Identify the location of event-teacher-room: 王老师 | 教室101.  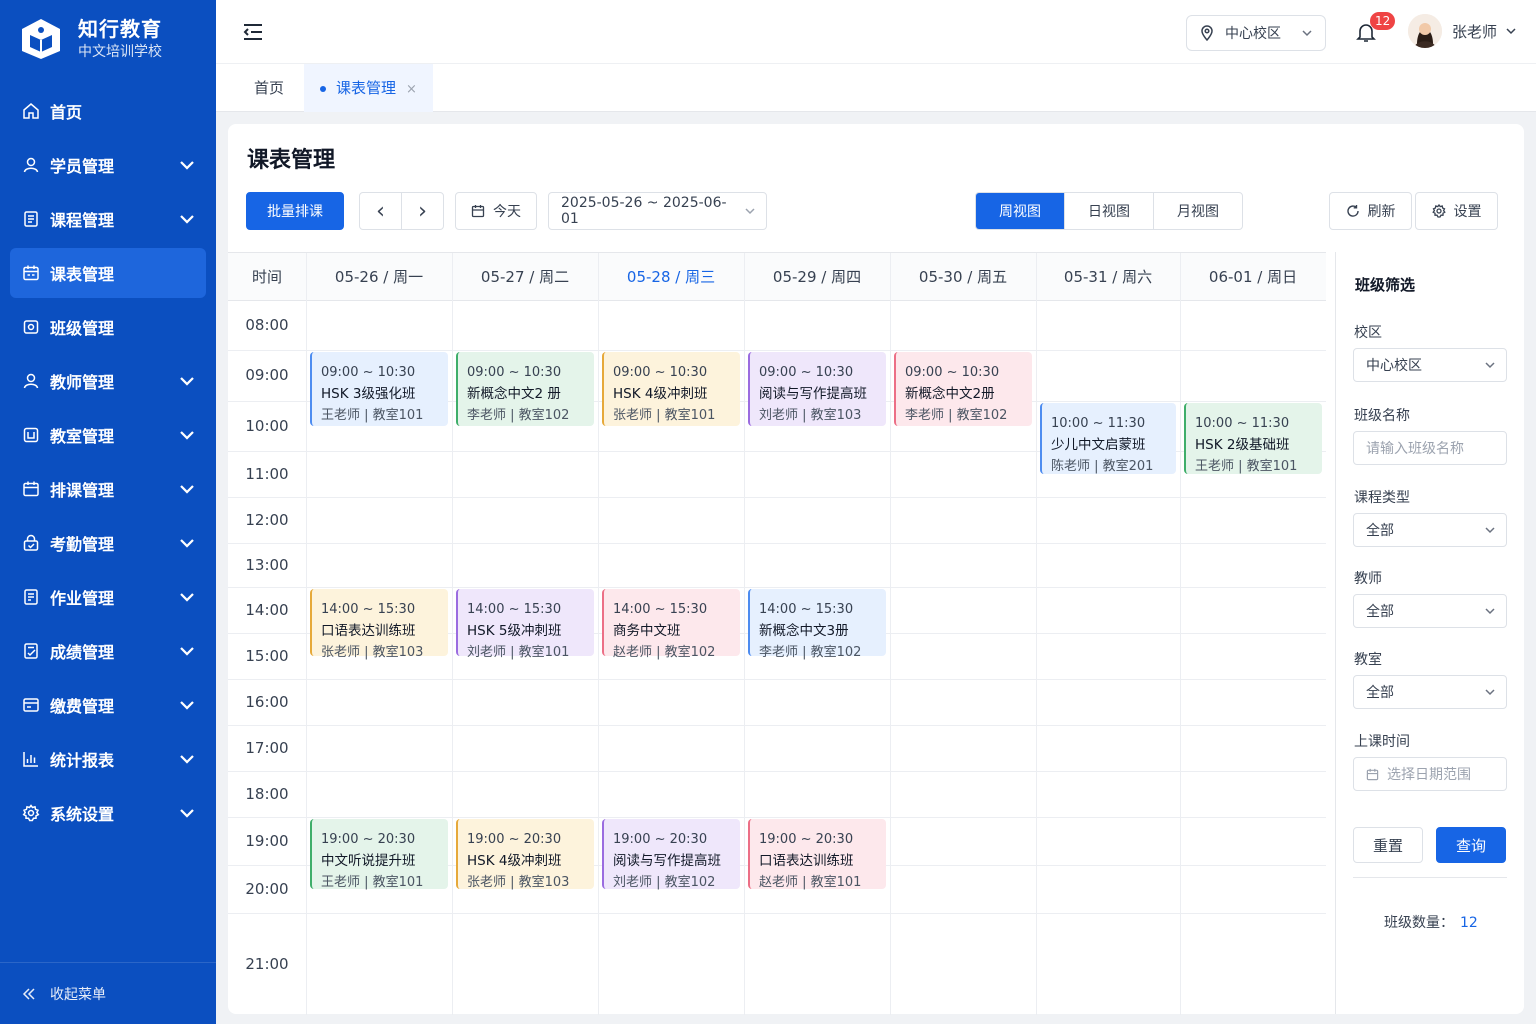
(372, 415).